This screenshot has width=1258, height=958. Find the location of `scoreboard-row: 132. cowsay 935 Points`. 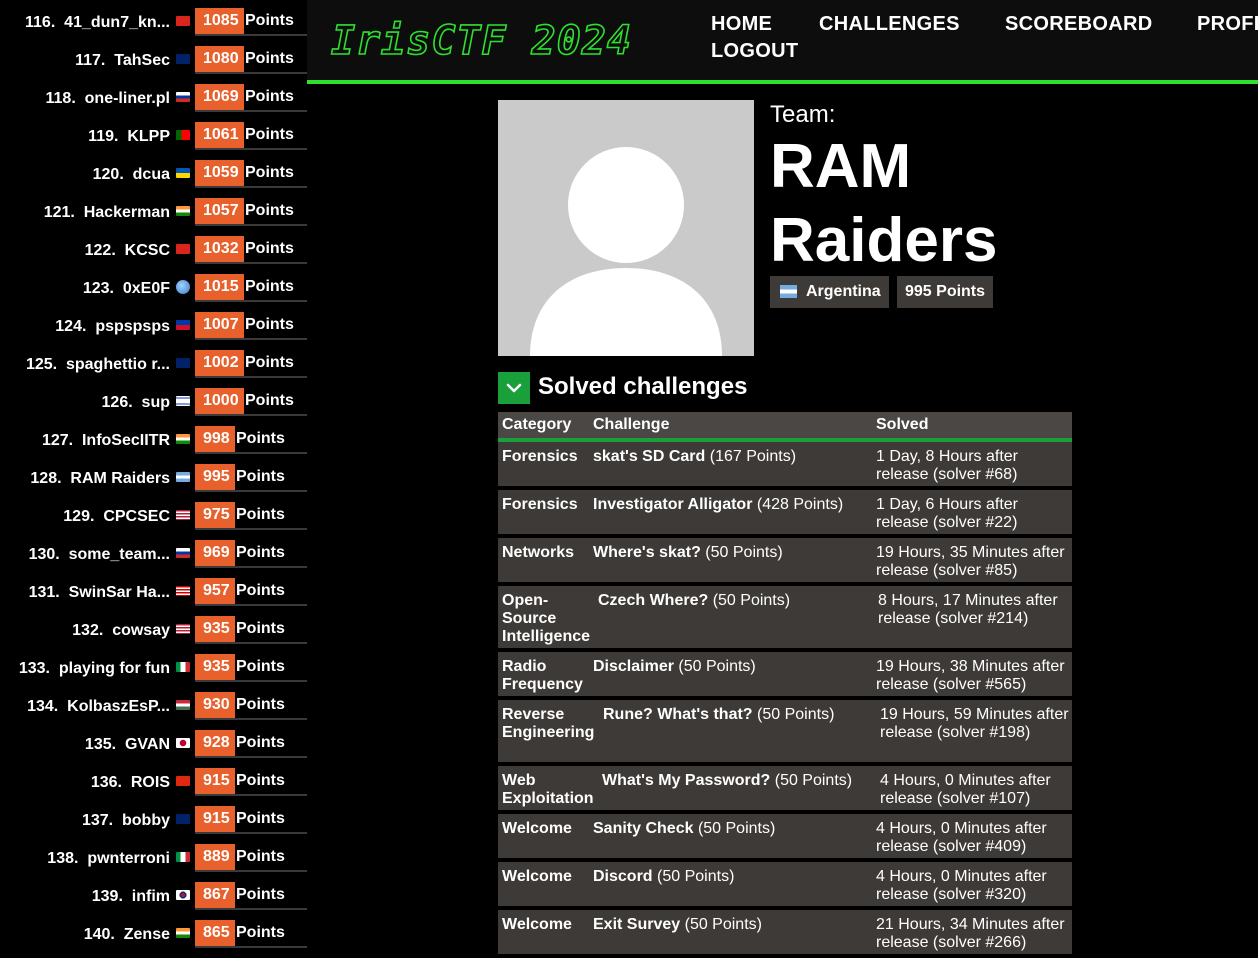

scoreboard-row: 132. cowsay 935 Points is located at coordinates (153, 627).